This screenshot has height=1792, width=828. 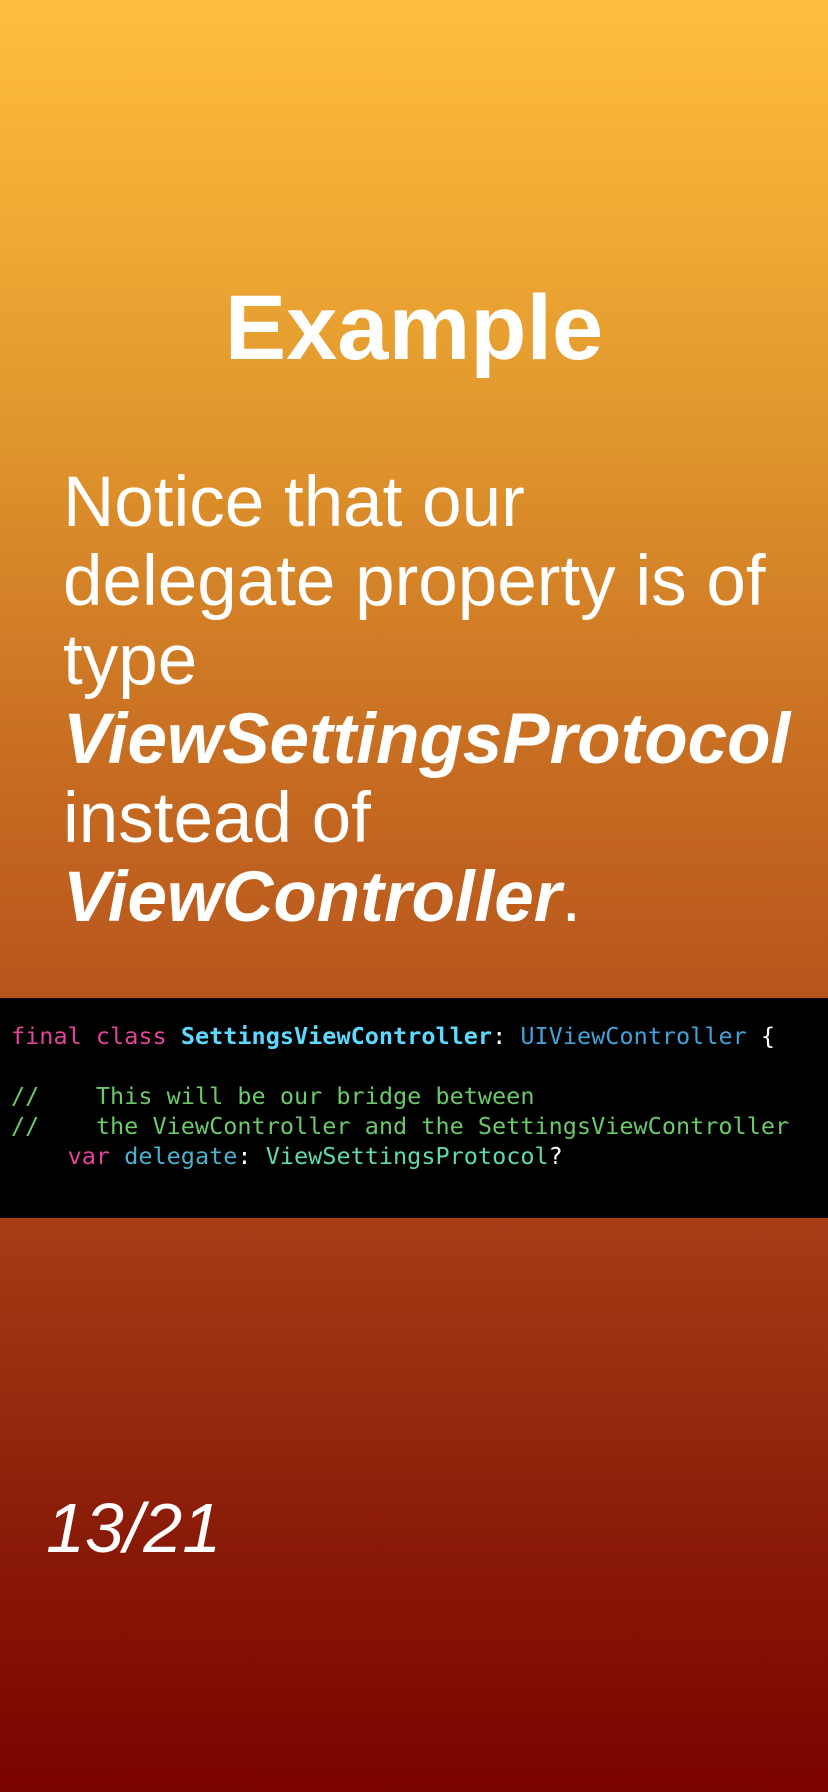 I want to click on page-counter: 13/21, so click(x=134, y=1528).